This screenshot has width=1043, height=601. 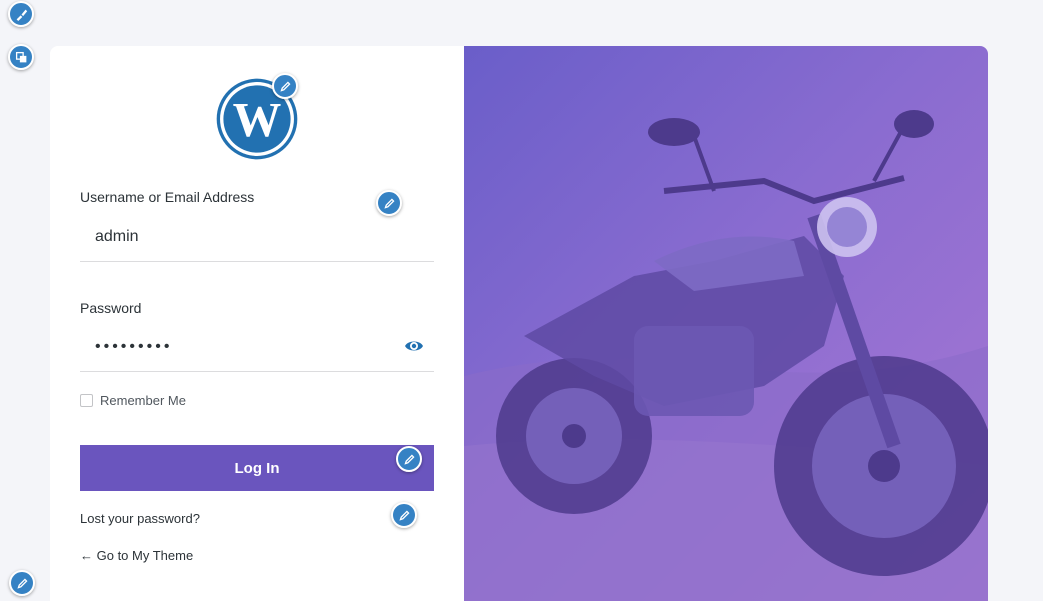 I want to click on layers-icon, so click(x=20, y=56).